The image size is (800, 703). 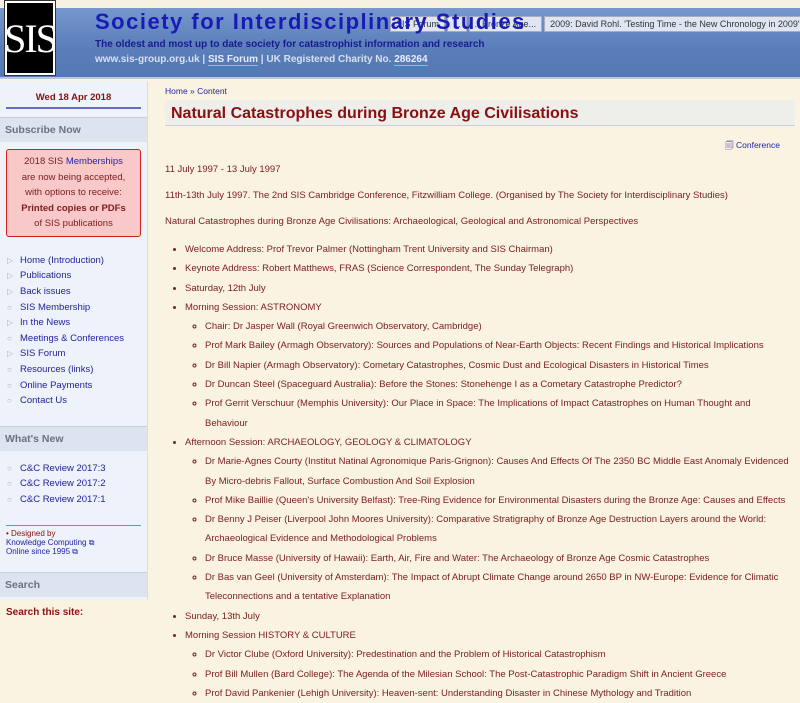 I want to click on whats-new-item: ○ C&C Review 2017:3, so click(x=77, y=468).